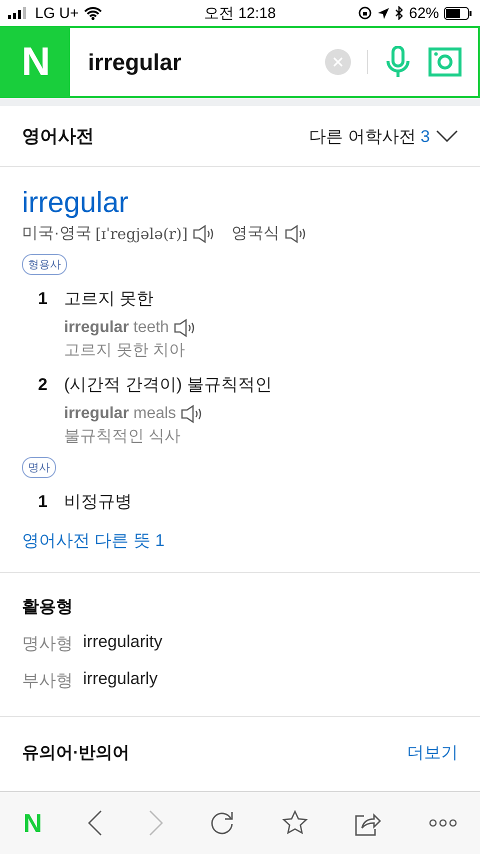  Describe the element at coordinates (39, 467) in the screenshot. I see `part-of-speech-tag: 명사` at that location.